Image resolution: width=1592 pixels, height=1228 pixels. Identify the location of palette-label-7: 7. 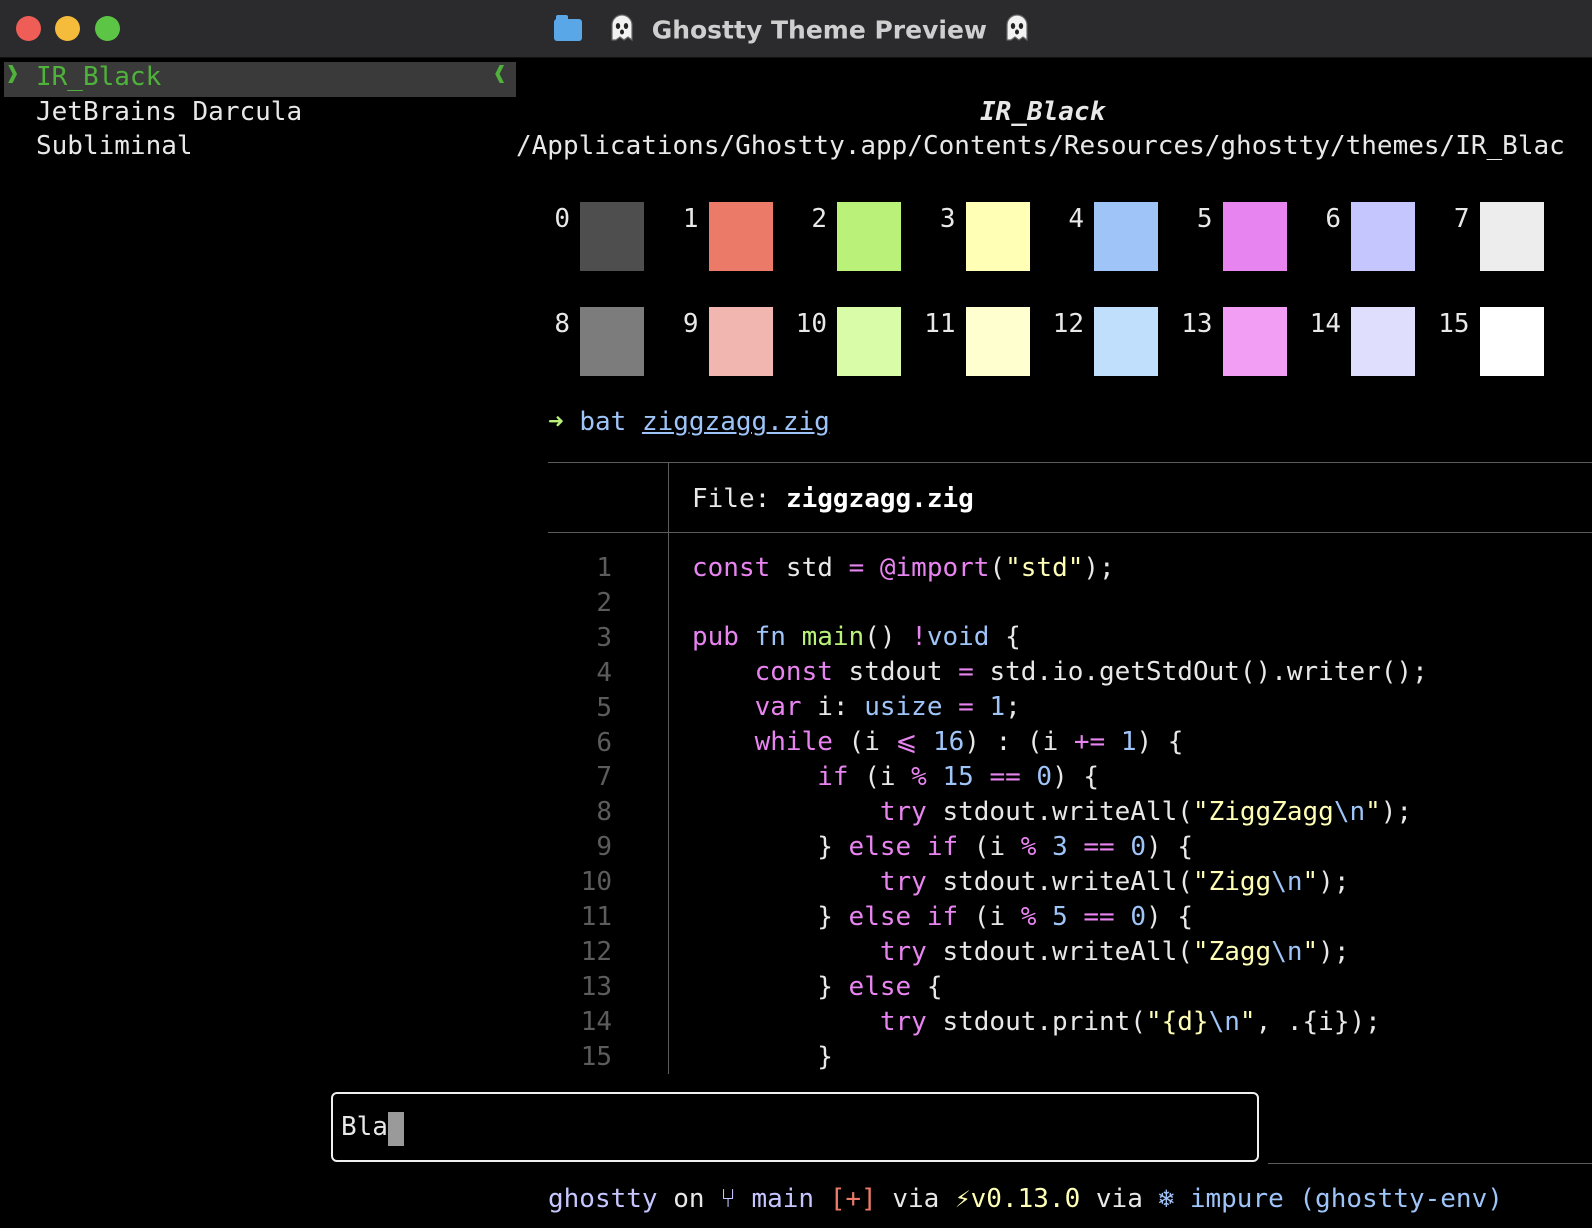
(1461, 219).